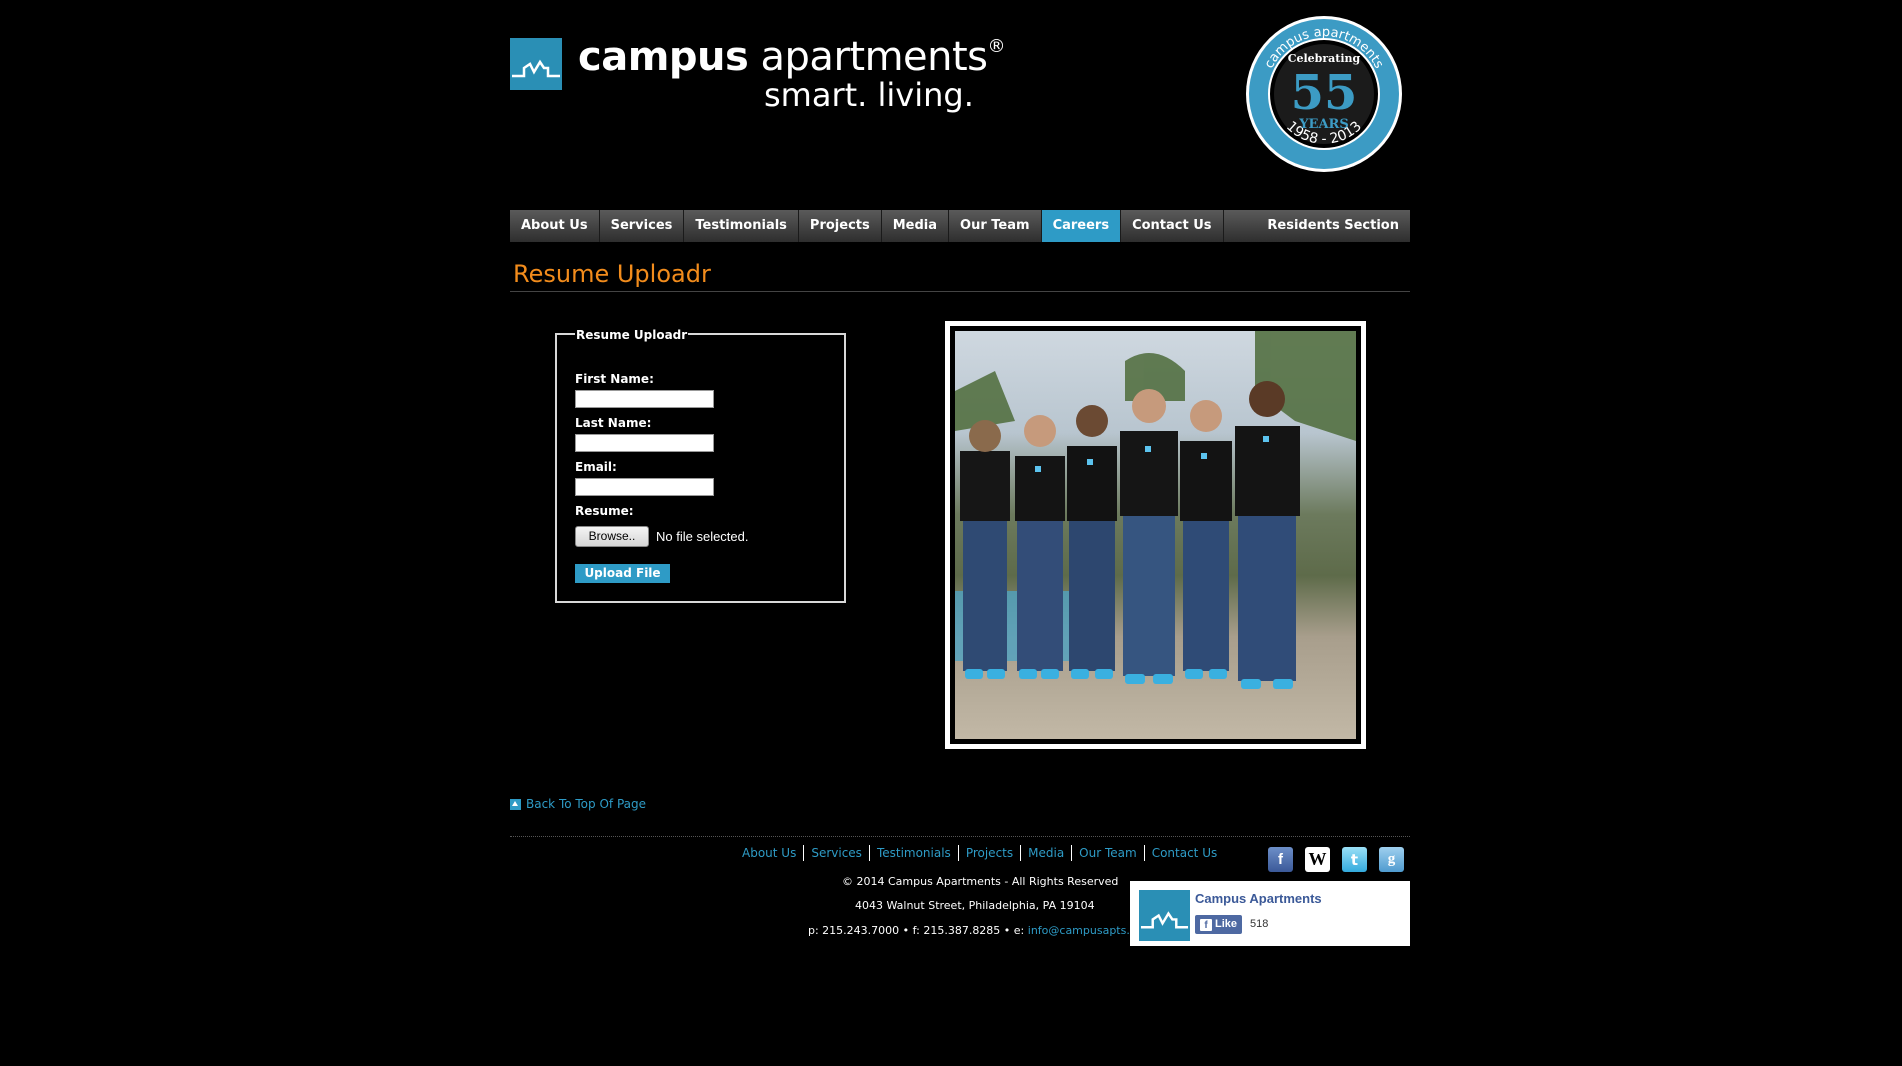 This screenshot has width=1902, height=1066. What do you see at coordinates (613, 423) in the screenshot?
I see `last-name-label: Last Name:` at bounding box center [613, 423].